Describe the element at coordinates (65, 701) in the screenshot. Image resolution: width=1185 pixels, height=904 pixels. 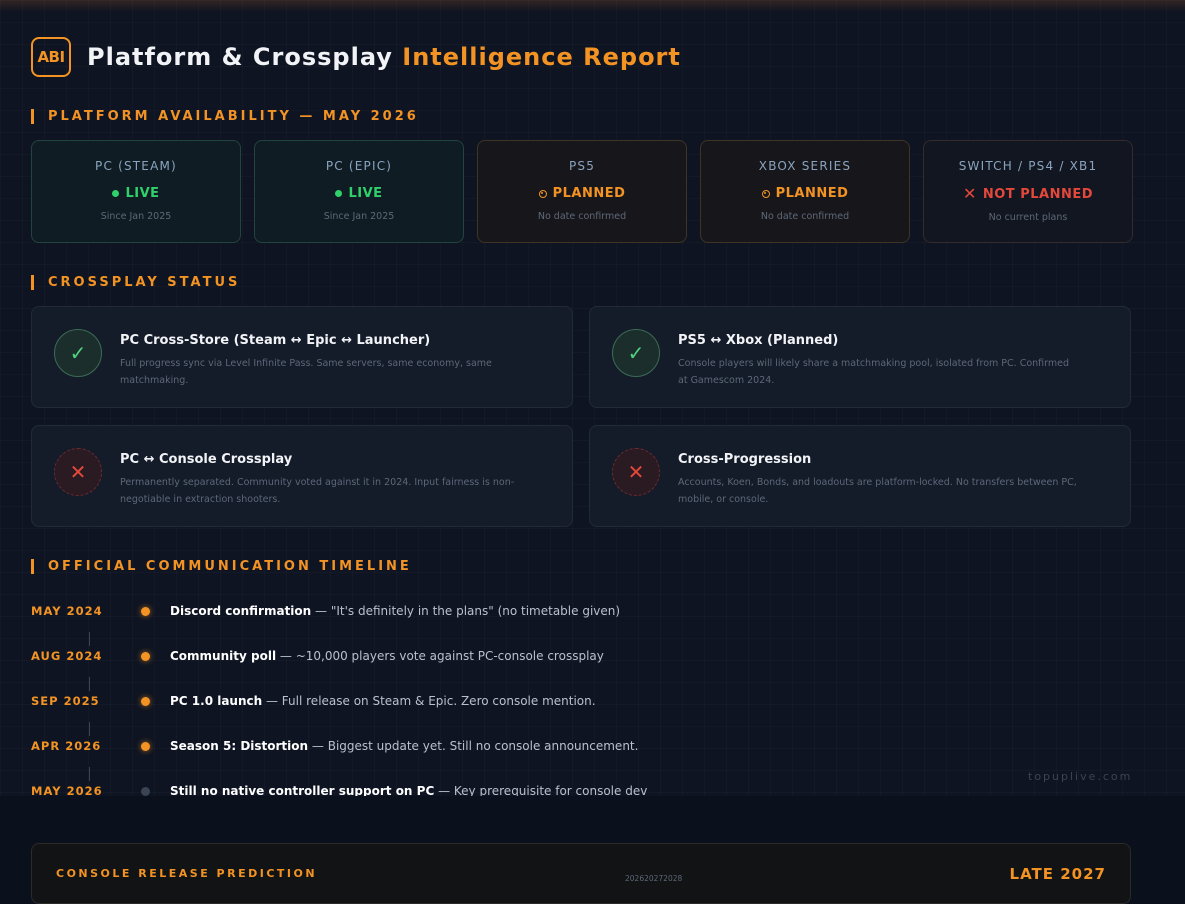
I see `timeline-date: SEP 2025` at that location.